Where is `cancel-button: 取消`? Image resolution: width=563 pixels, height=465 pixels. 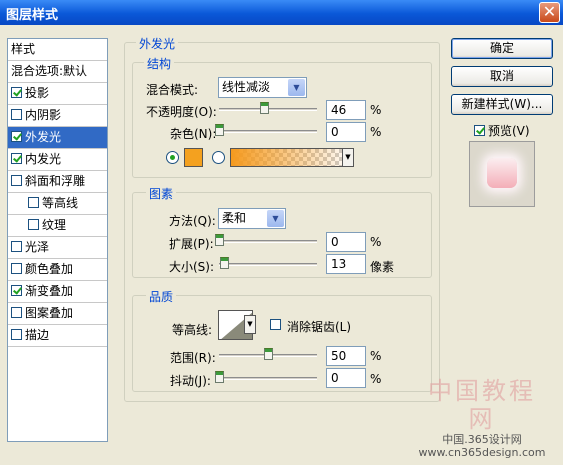 cancel-button: 取消 is located at coordinates (502, 76).